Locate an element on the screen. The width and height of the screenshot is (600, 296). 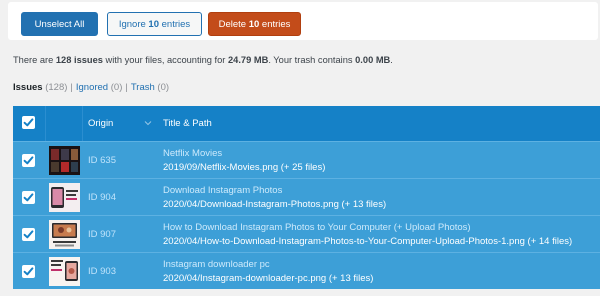
summary-part4: . is located at coordinates (391, 60).